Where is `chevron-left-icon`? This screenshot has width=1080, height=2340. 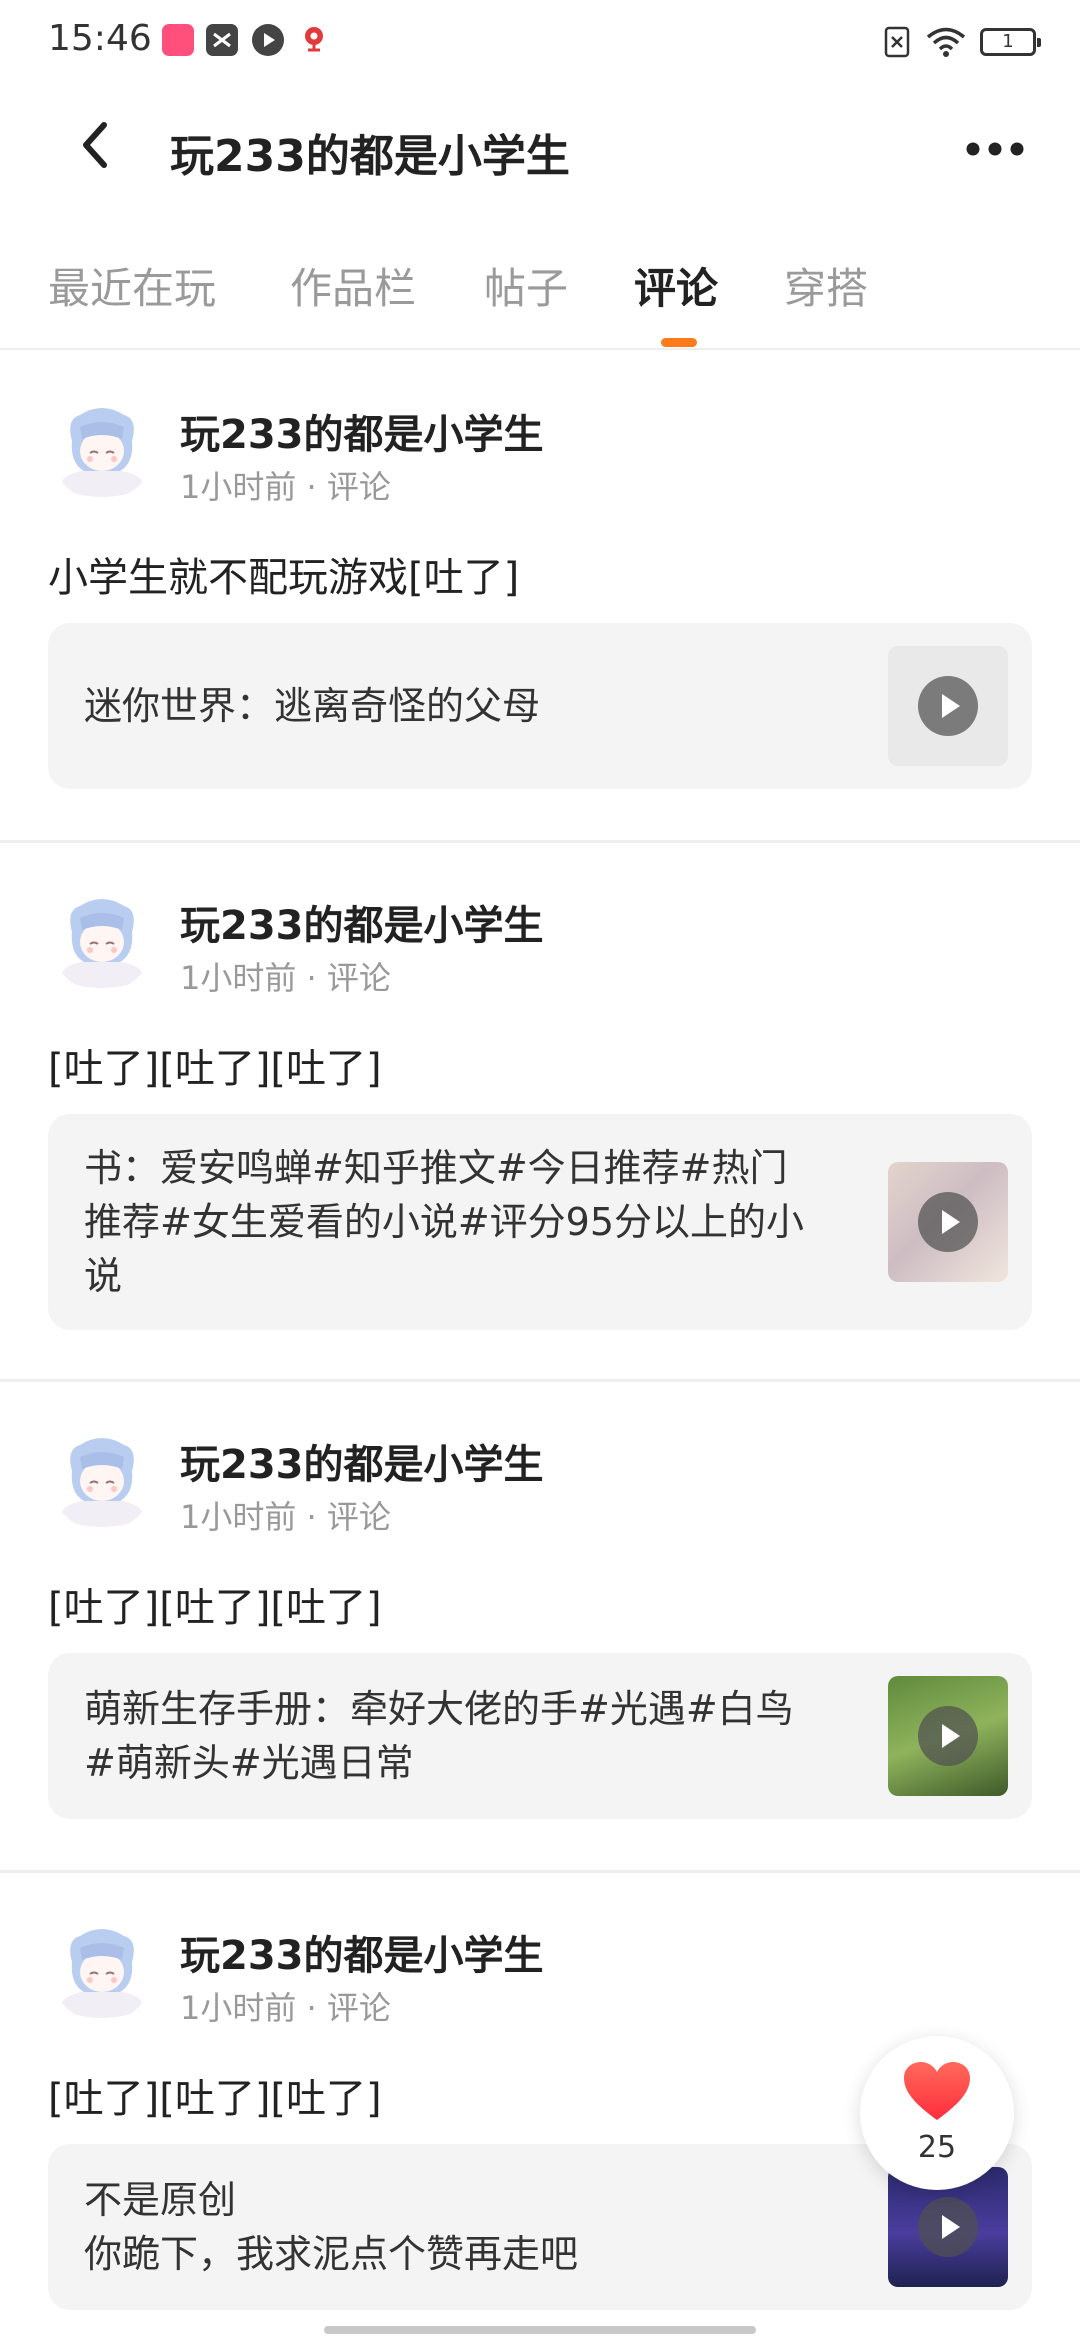
chevron-left-icon is located at coordinates (95, 145).